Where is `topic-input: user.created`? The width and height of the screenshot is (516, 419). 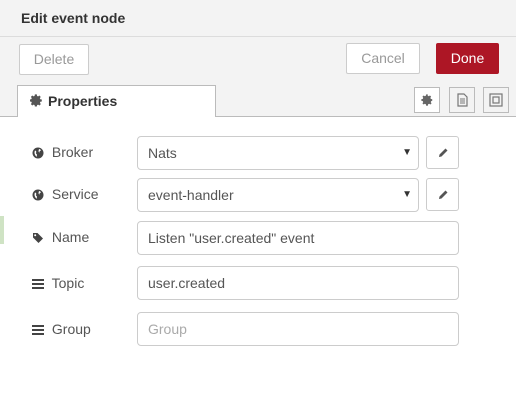 topic-input: user.created is located at coordinates (298, 283).